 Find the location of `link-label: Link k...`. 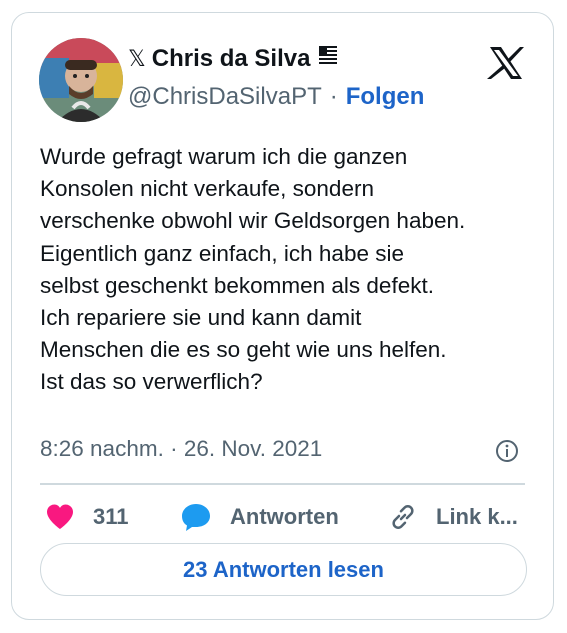

link-label: Link k... is located at coordinates (477, 516).